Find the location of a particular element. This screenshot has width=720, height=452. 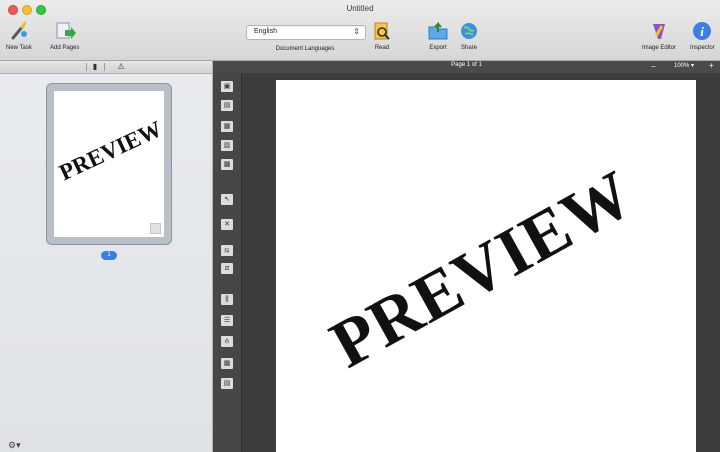

cut-area-icon: ⧅ is located at coordinates (227, 250).